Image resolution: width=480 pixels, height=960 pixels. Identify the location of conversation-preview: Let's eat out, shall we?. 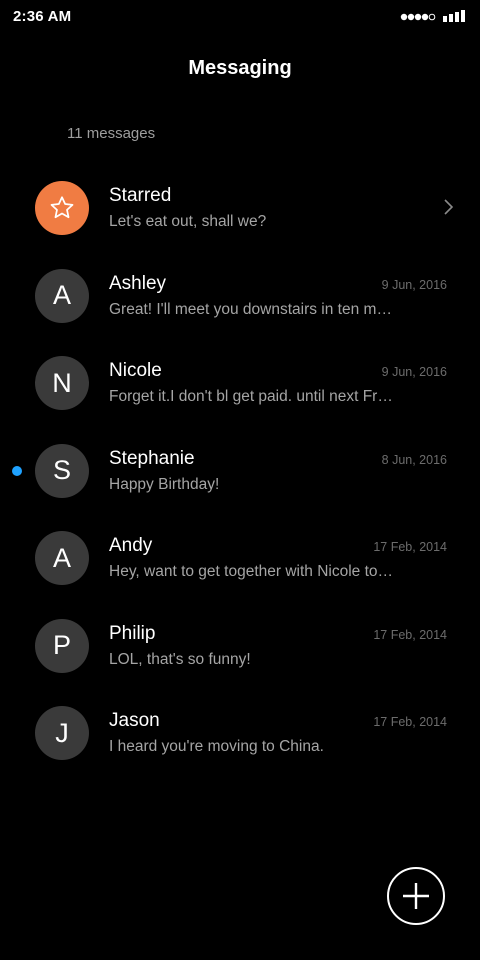
(188, 221).